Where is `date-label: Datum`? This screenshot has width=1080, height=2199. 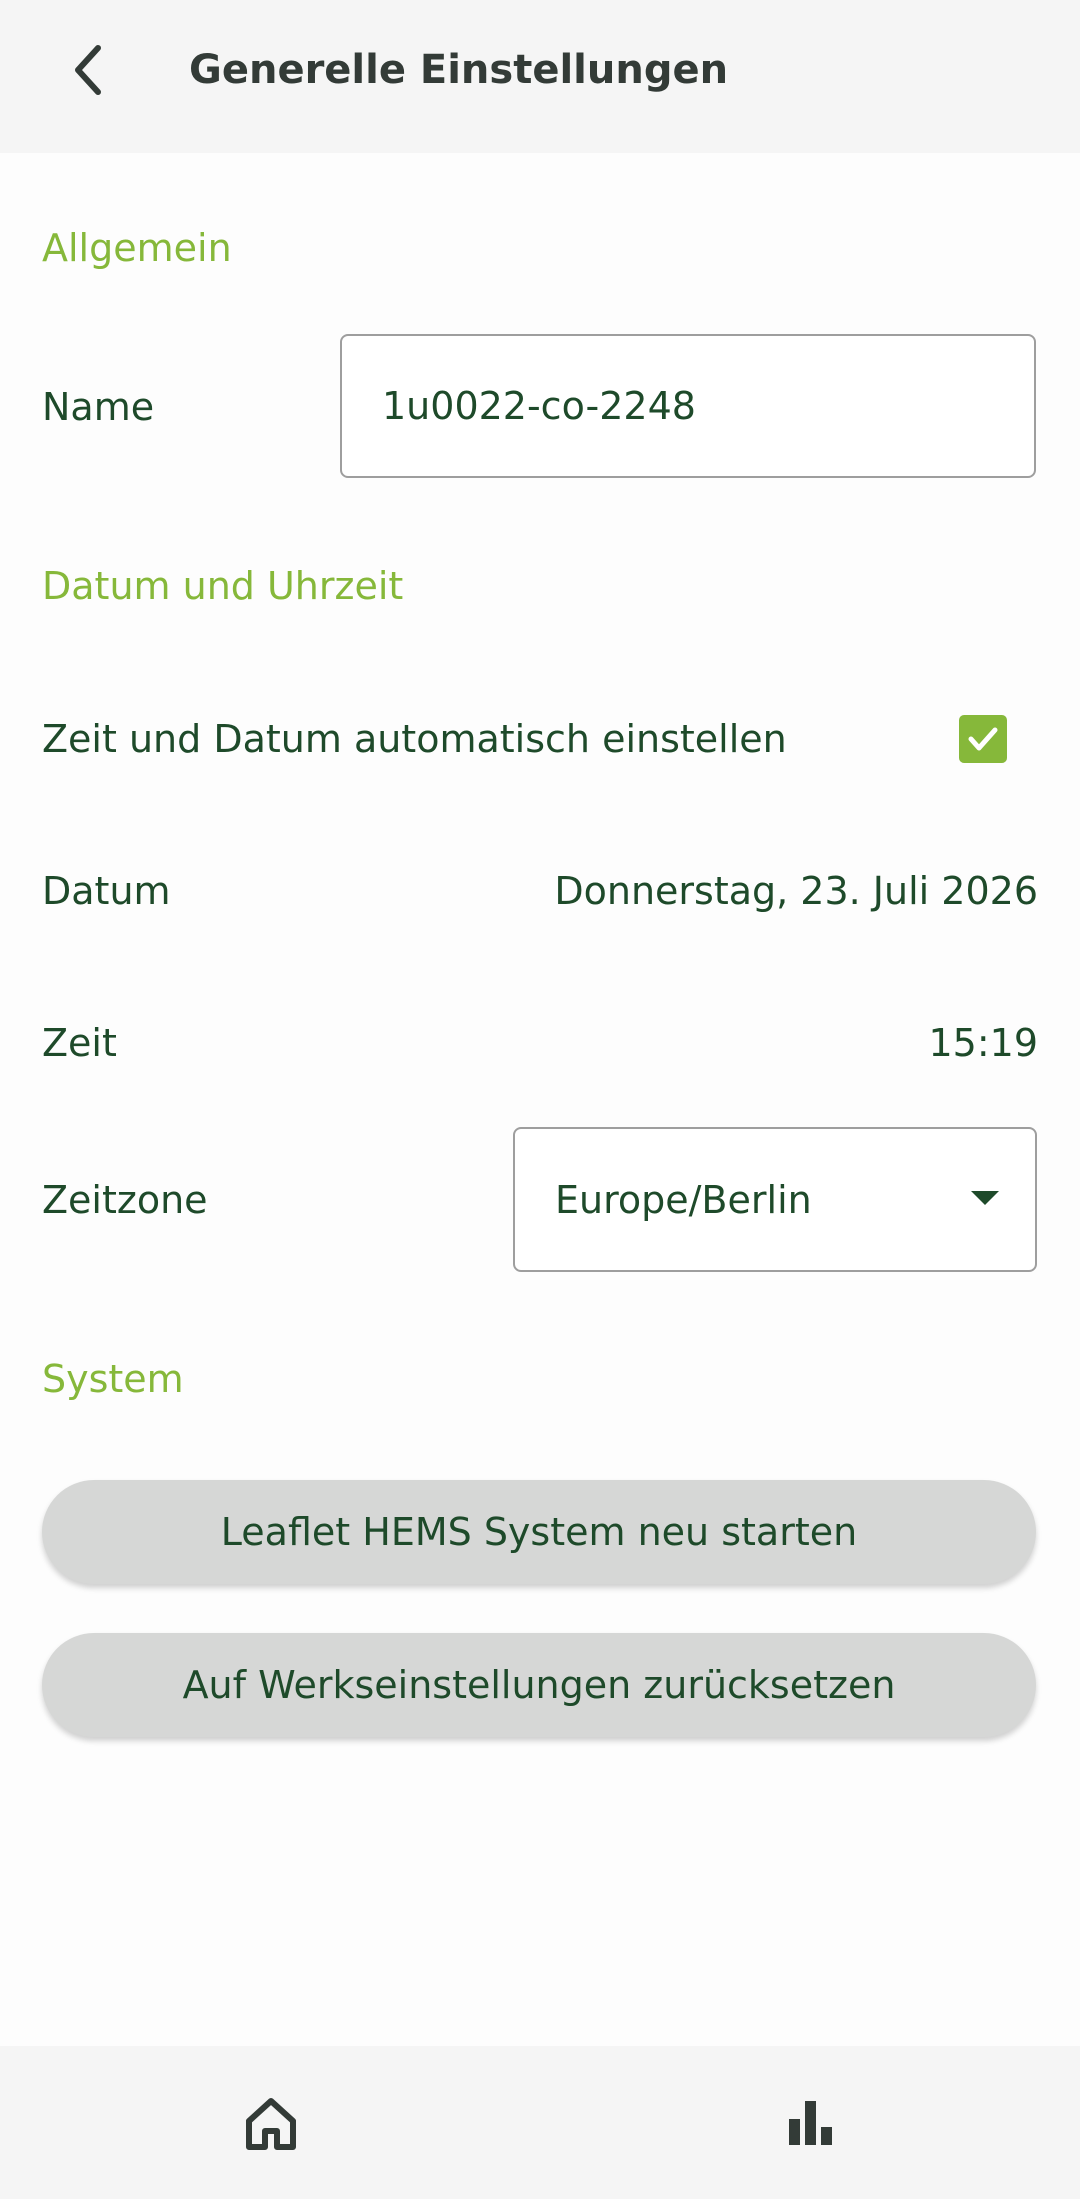 date-label: Datum is located at coordinates (106, 891).